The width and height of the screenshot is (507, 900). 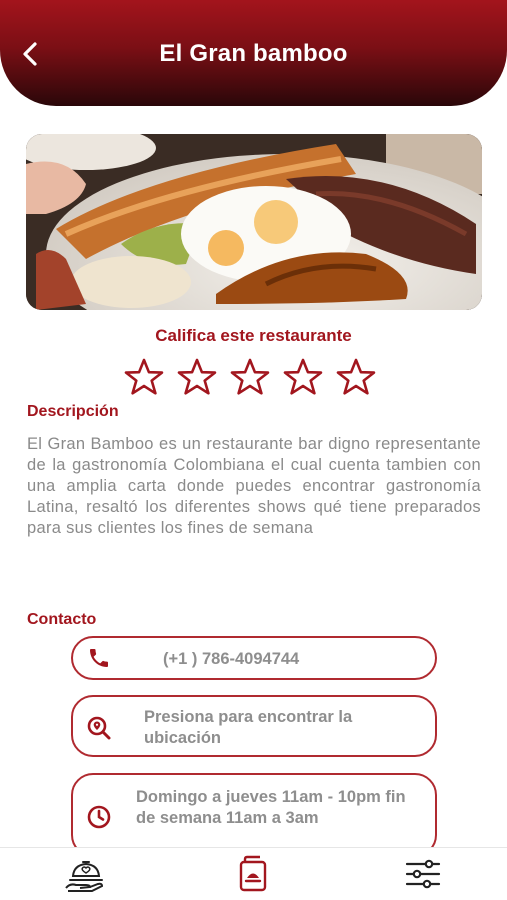 I want to click on phone-number: (+1 ) 786-4094744, so click(x=231, y=659).